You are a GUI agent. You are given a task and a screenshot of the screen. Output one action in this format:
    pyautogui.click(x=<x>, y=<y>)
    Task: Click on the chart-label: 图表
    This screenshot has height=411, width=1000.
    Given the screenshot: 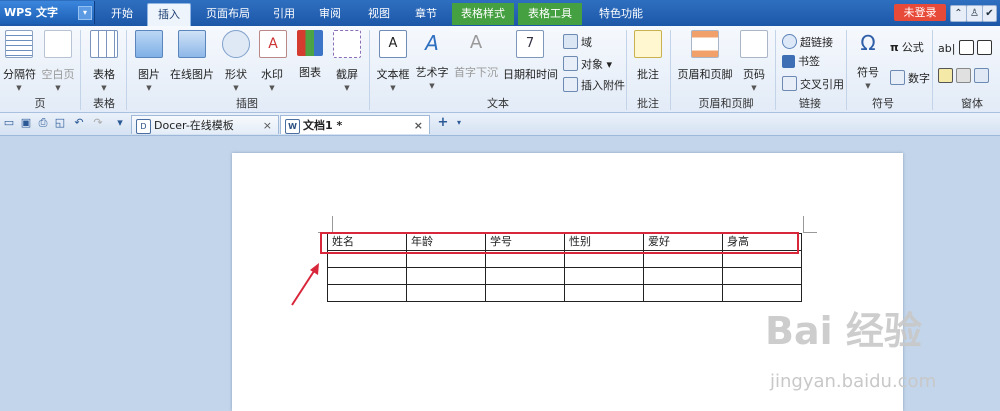 What is the action you would take?
    pyautogui.click(x=310, y=72)
    